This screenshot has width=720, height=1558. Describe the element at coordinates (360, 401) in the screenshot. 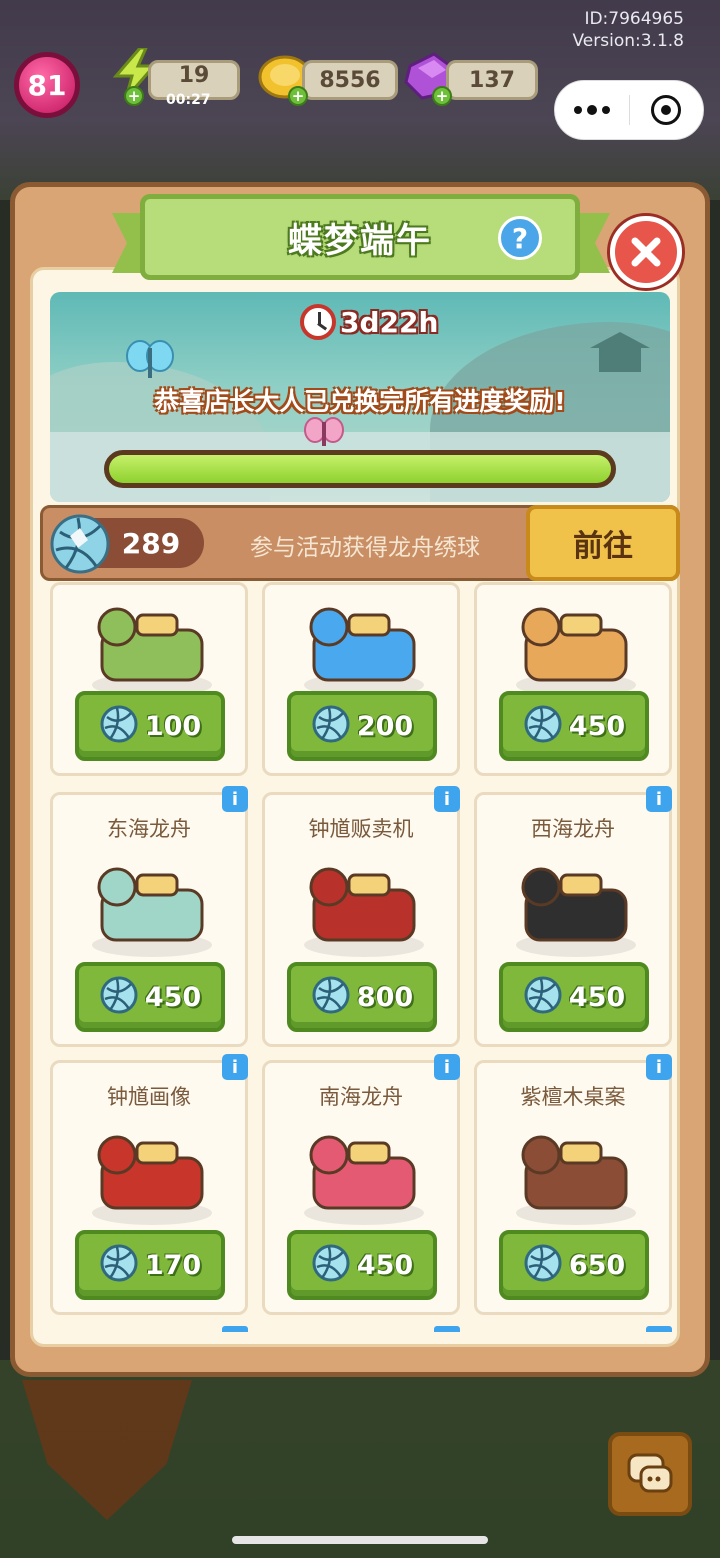

I see `congrats-message: 恭喜店长大人已兑换完所有进度奖励!` at that location.